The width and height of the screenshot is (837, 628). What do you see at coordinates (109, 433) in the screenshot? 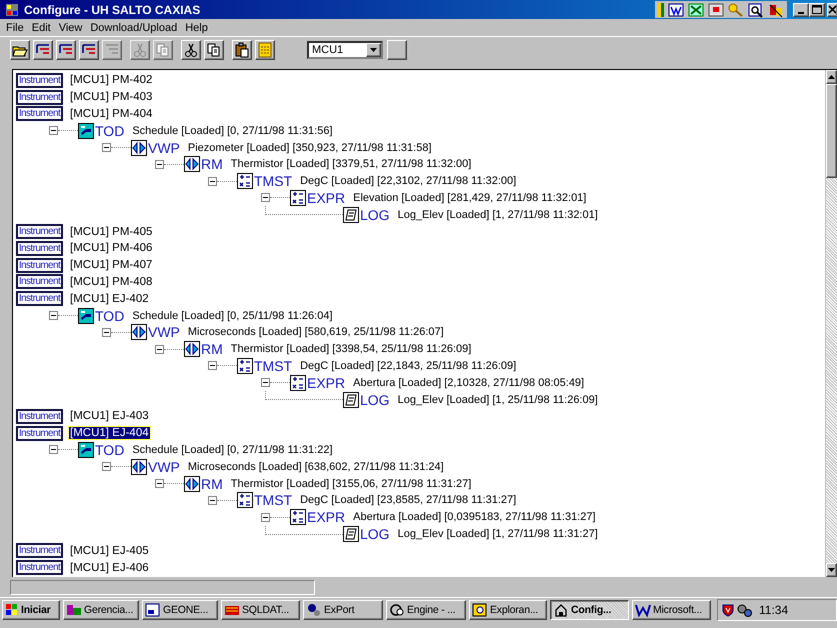
I see `instrument-label: [MCU1] EJ-404` at bounding box center [109, 433].